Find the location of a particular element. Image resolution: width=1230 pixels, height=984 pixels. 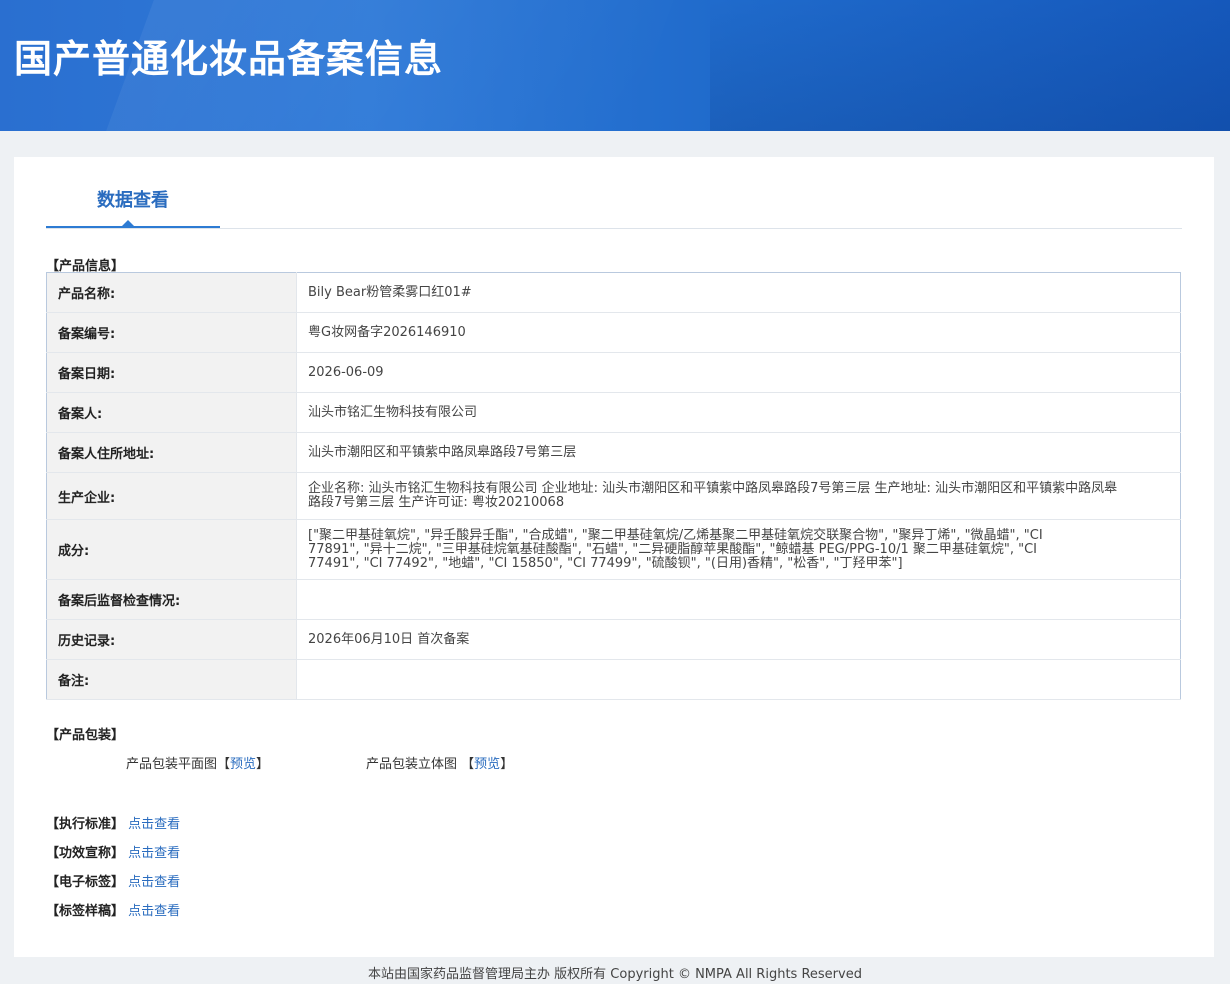

package-stereo-item: 产品包装立体图 【预览】 is located at coordinates (439, 762).